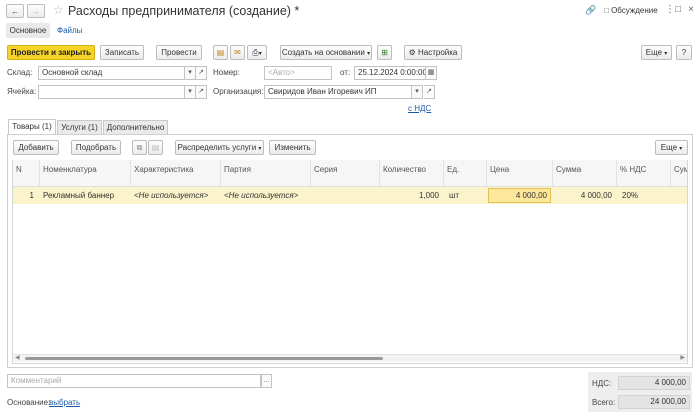 This screenshot has height=416, width=700. What do you see at coordinates (179, 52) in the screenshot?
I see `post-button: Провести` at bounding box center [179, 52].